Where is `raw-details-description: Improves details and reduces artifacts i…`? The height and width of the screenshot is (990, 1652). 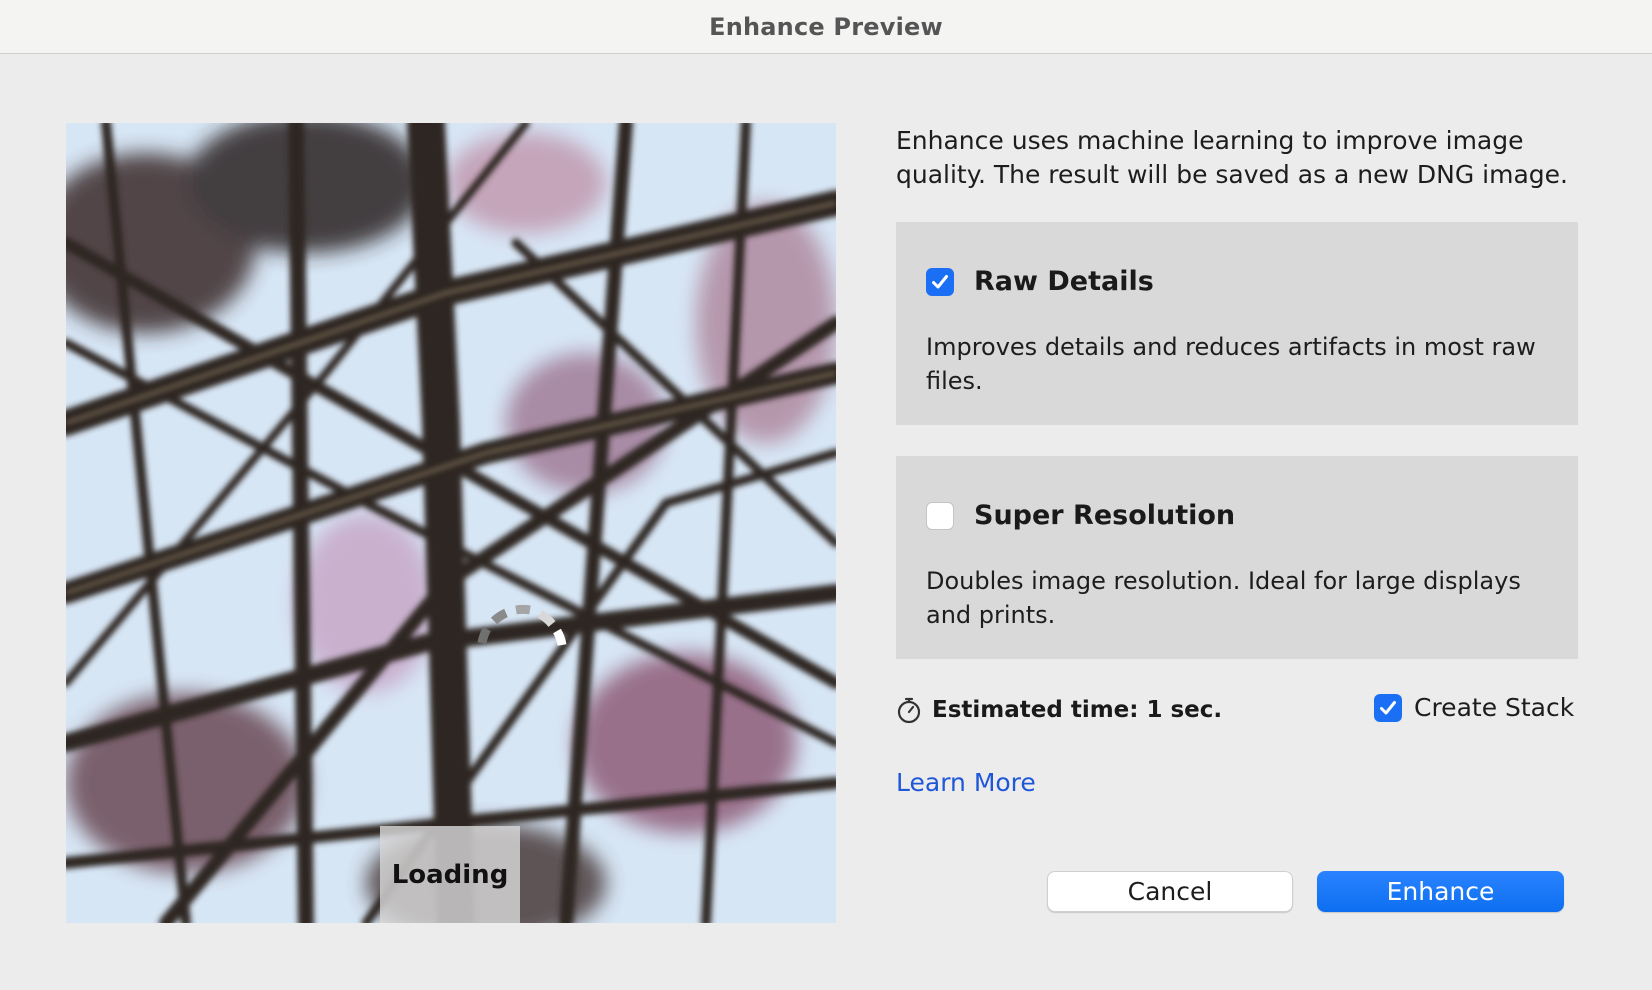 raw-details-description: Improves details and reduces artifacts i… is located at coordinates (1231, 364).